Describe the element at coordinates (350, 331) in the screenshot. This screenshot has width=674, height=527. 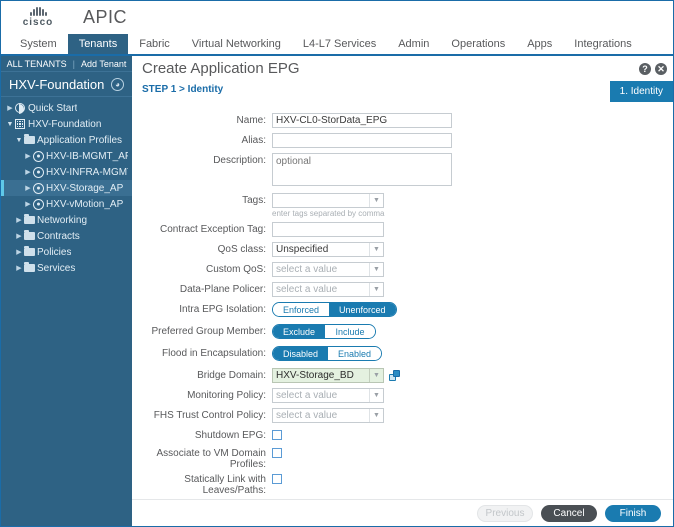
I see `preferred-group-member-option-include: Include` at that location.